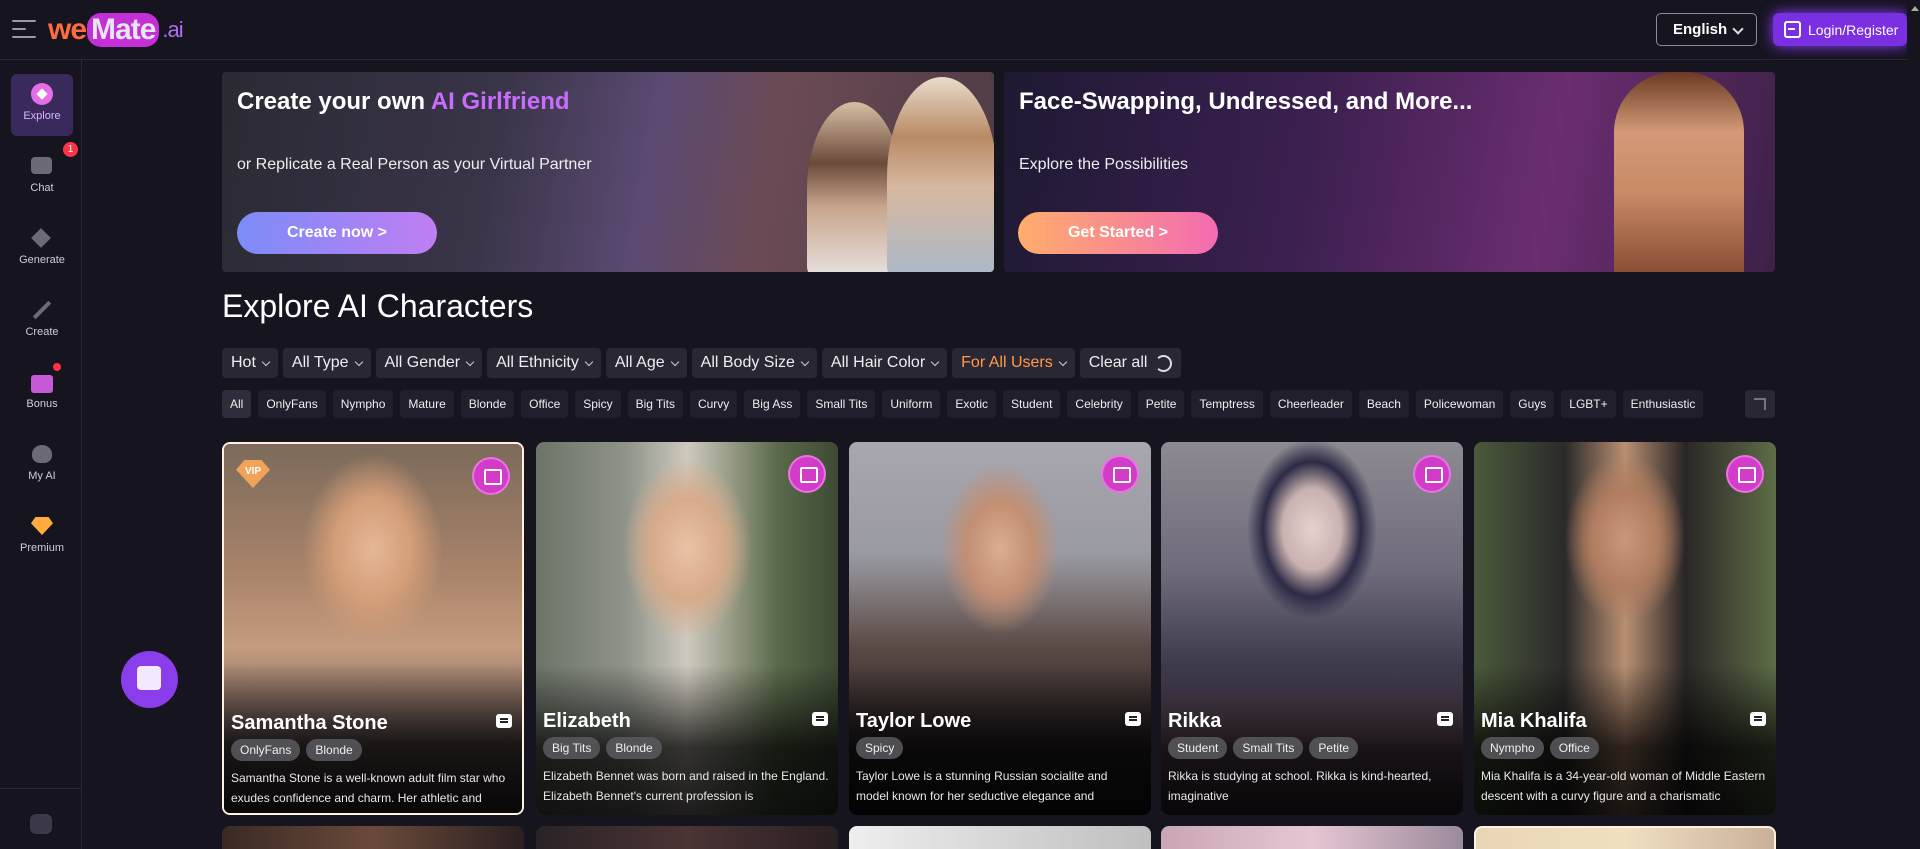  Describe the element at coordinates (334, 101) in the screenshot. I see `banner-title-text: Create your own` at that location.